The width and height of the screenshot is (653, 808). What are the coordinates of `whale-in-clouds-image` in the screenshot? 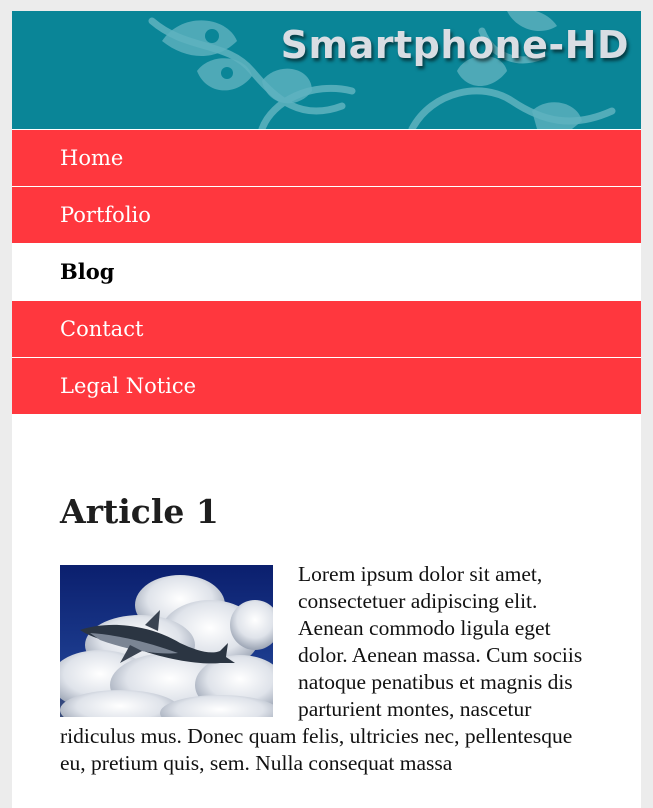 It's located at (166, 641).